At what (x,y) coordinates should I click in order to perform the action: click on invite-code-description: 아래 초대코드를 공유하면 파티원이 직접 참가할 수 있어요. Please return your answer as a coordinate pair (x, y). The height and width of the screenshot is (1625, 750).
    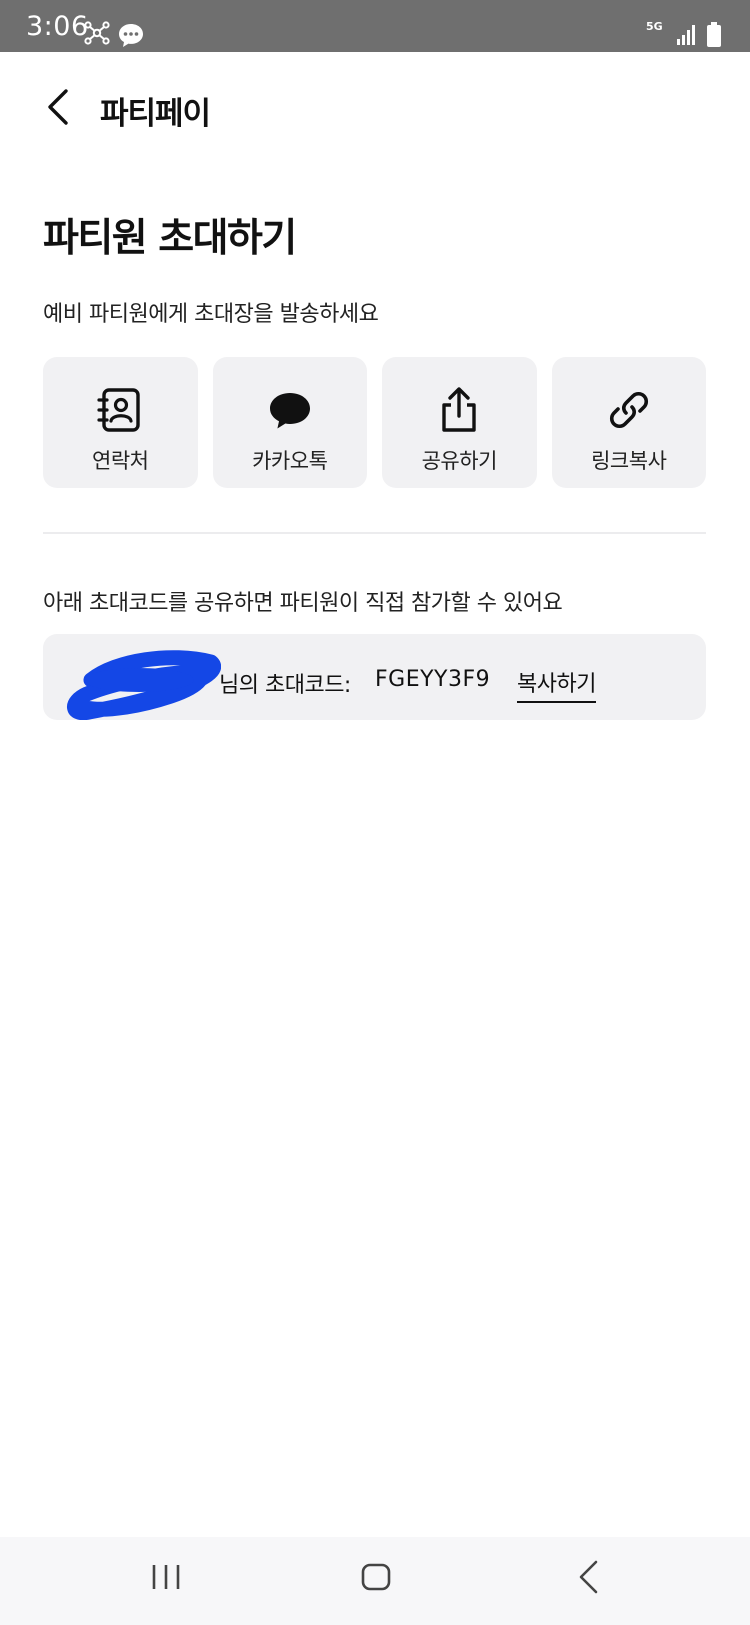
    Looking at the image, I should click on (303, 603).